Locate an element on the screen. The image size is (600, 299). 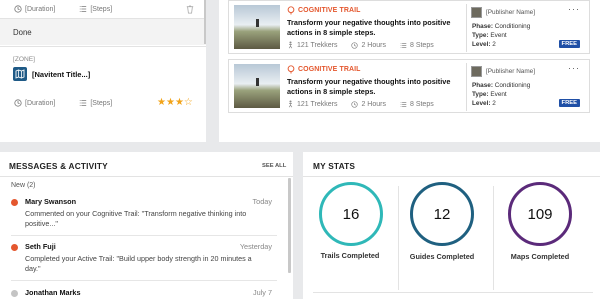
read-dot is located at coordinates (14, 293).